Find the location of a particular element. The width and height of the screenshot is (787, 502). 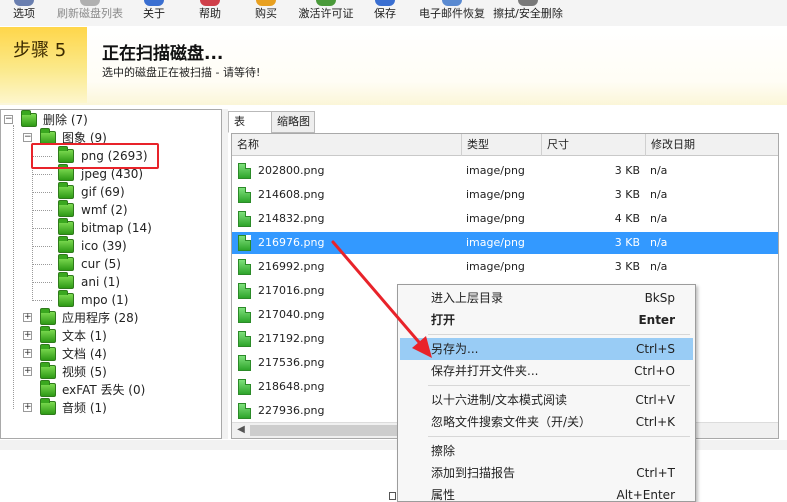

tree-node-label: mpo (1) is located at coordinates (105, 300).